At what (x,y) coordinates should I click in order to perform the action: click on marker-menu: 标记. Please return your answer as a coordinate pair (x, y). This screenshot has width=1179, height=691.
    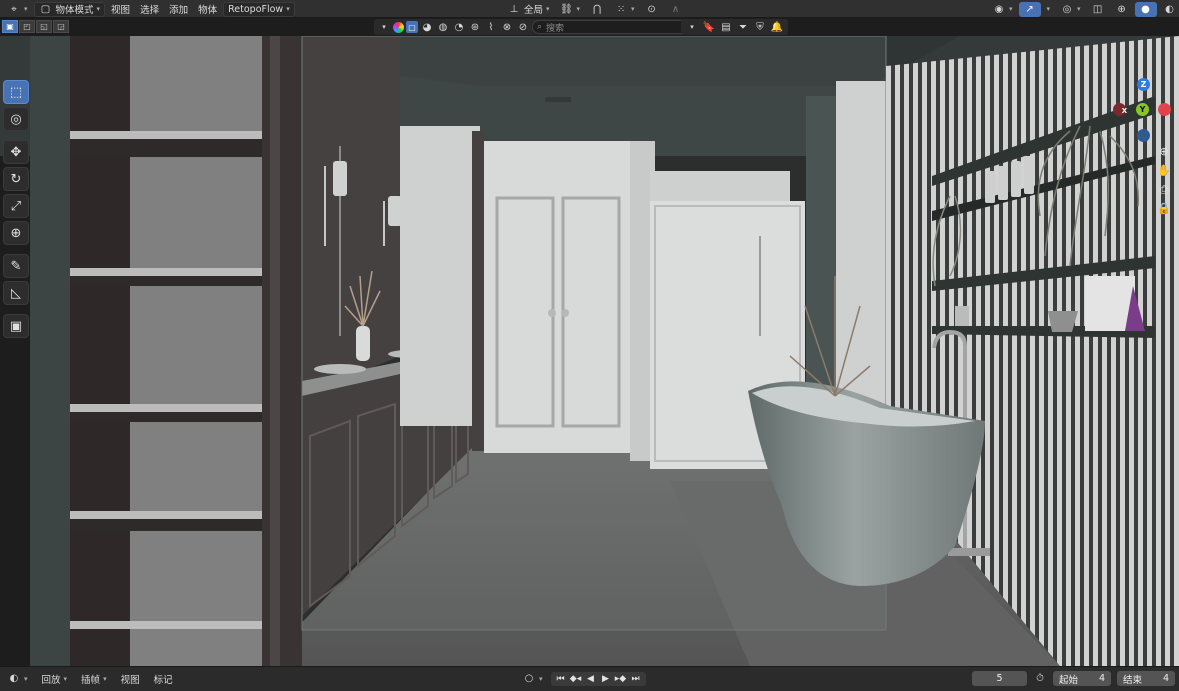
    Looking at the image, I should click on (163, 678).